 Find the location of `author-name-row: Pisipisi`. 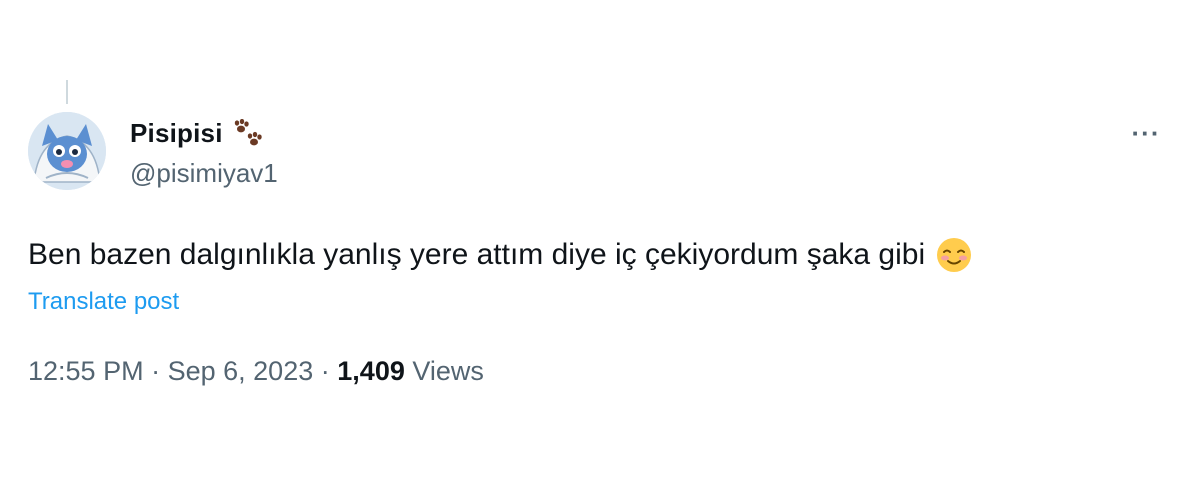

author-name-row: Pisipisi is located at coordinates (197, 133).